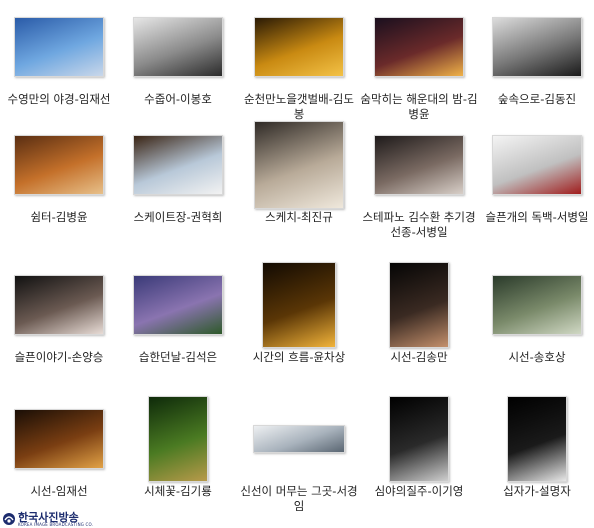 The width and height of the screenshot is (594, 528). I want to click on thumbnail-item: 수영만의 야경-임재선, so click(59, 65).